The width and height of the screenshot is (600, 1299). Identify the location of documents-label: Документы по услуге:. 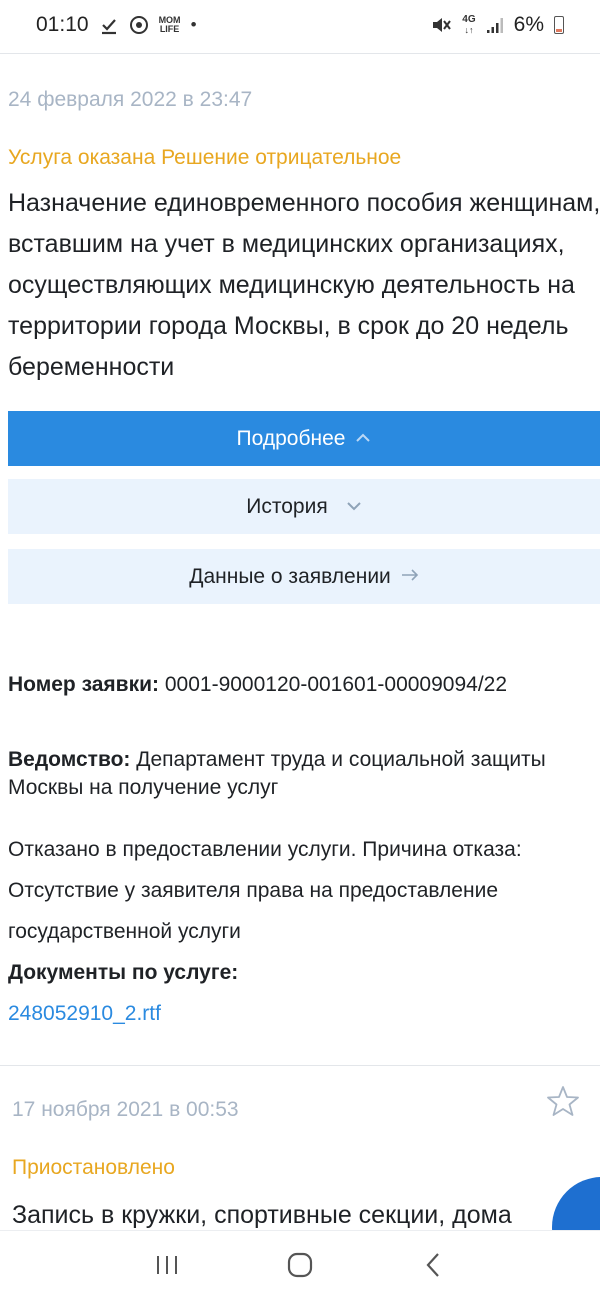
(304, 972).